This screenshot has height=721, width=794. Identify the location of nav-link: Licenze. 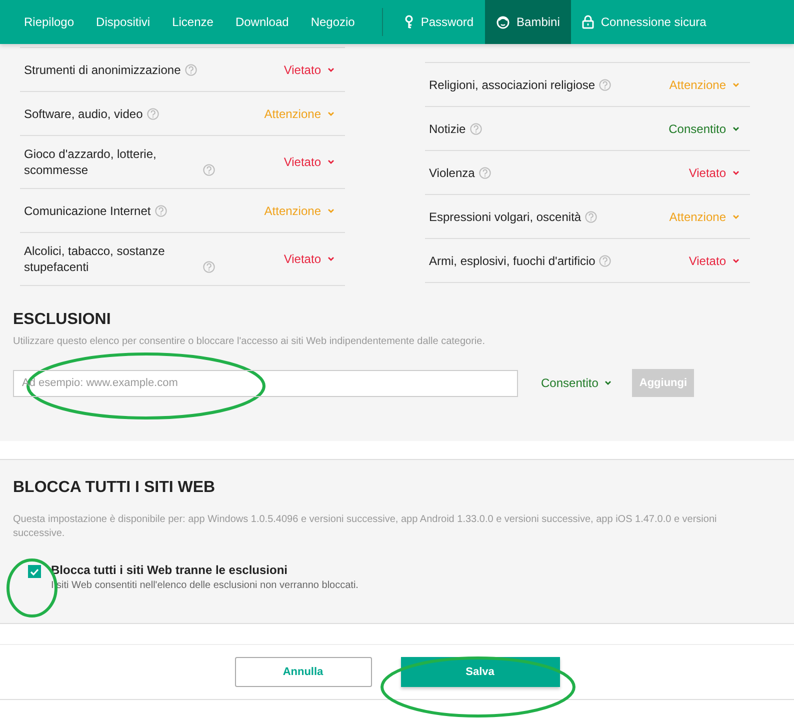
(192, 22).